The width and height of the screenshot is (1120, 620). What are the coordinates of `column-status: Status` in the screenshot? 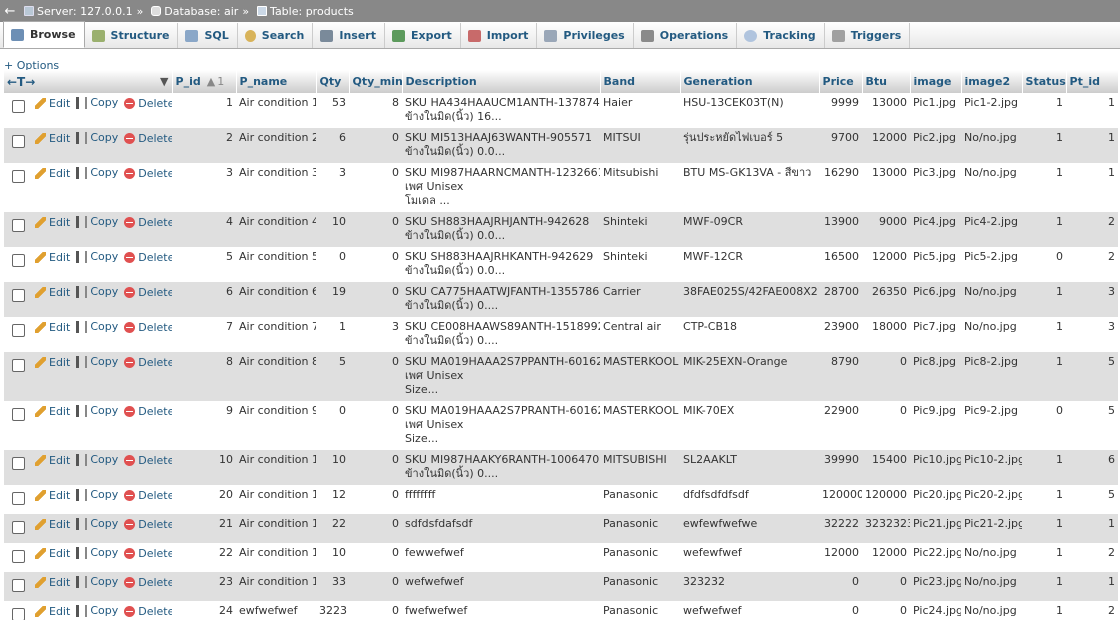 It's located at (1044, 81).